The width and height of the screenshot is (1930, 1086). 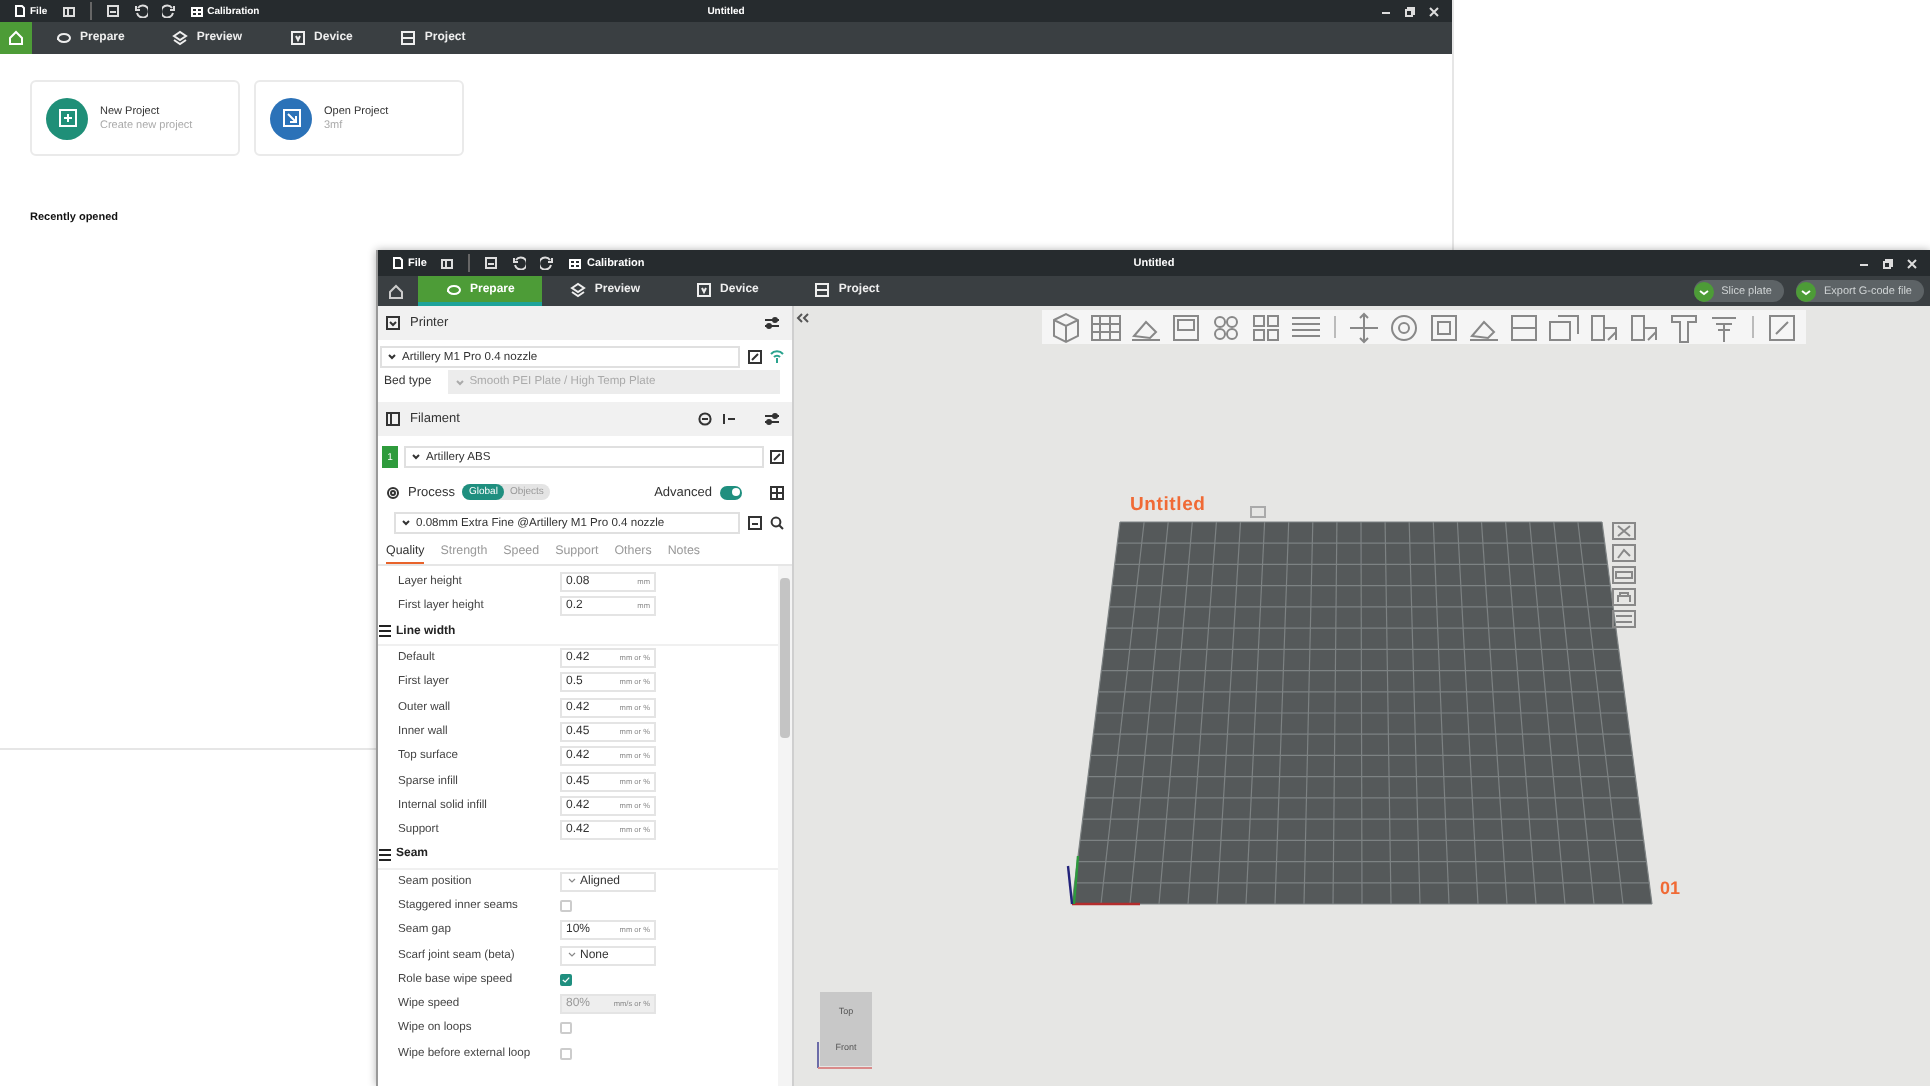 I want to click on save-icon, so click(x=755, y=523).